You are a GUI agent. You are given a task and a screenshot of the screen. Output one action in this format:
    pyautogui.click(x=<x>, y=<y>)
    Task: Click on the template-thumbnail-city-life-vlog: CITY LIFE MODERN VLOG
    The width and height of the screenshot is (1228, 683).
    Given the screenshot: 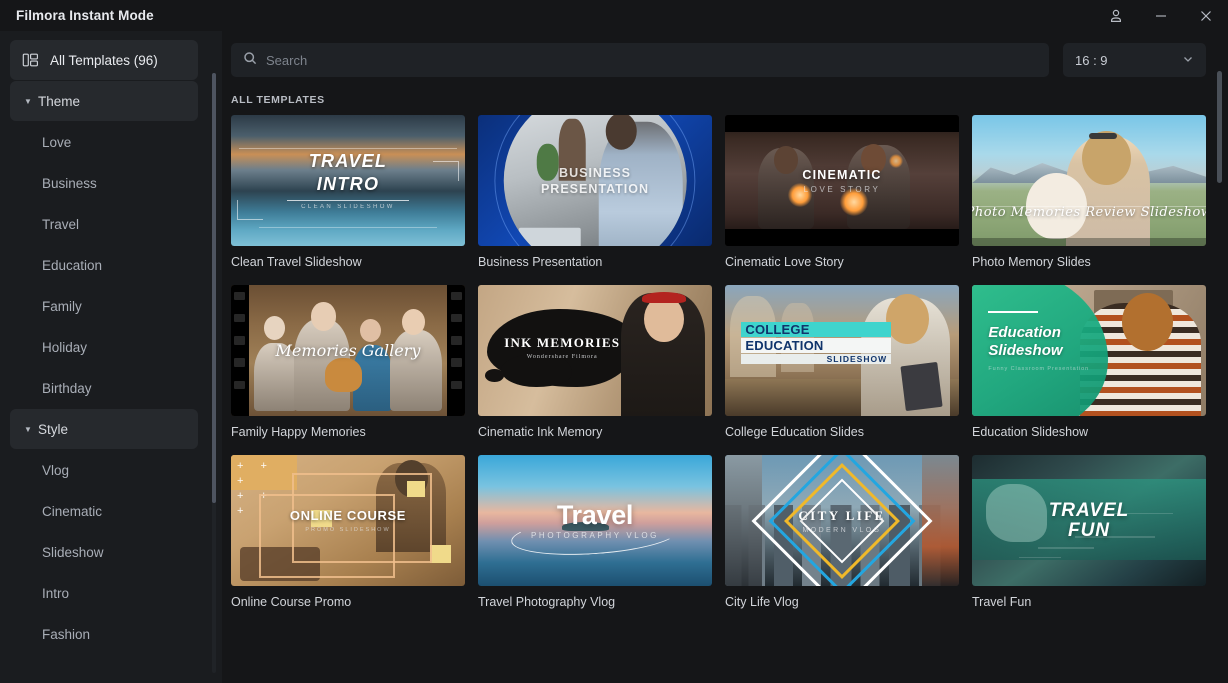 What is the action you would take?
    pyautogui.click(x=842, y=521)
    